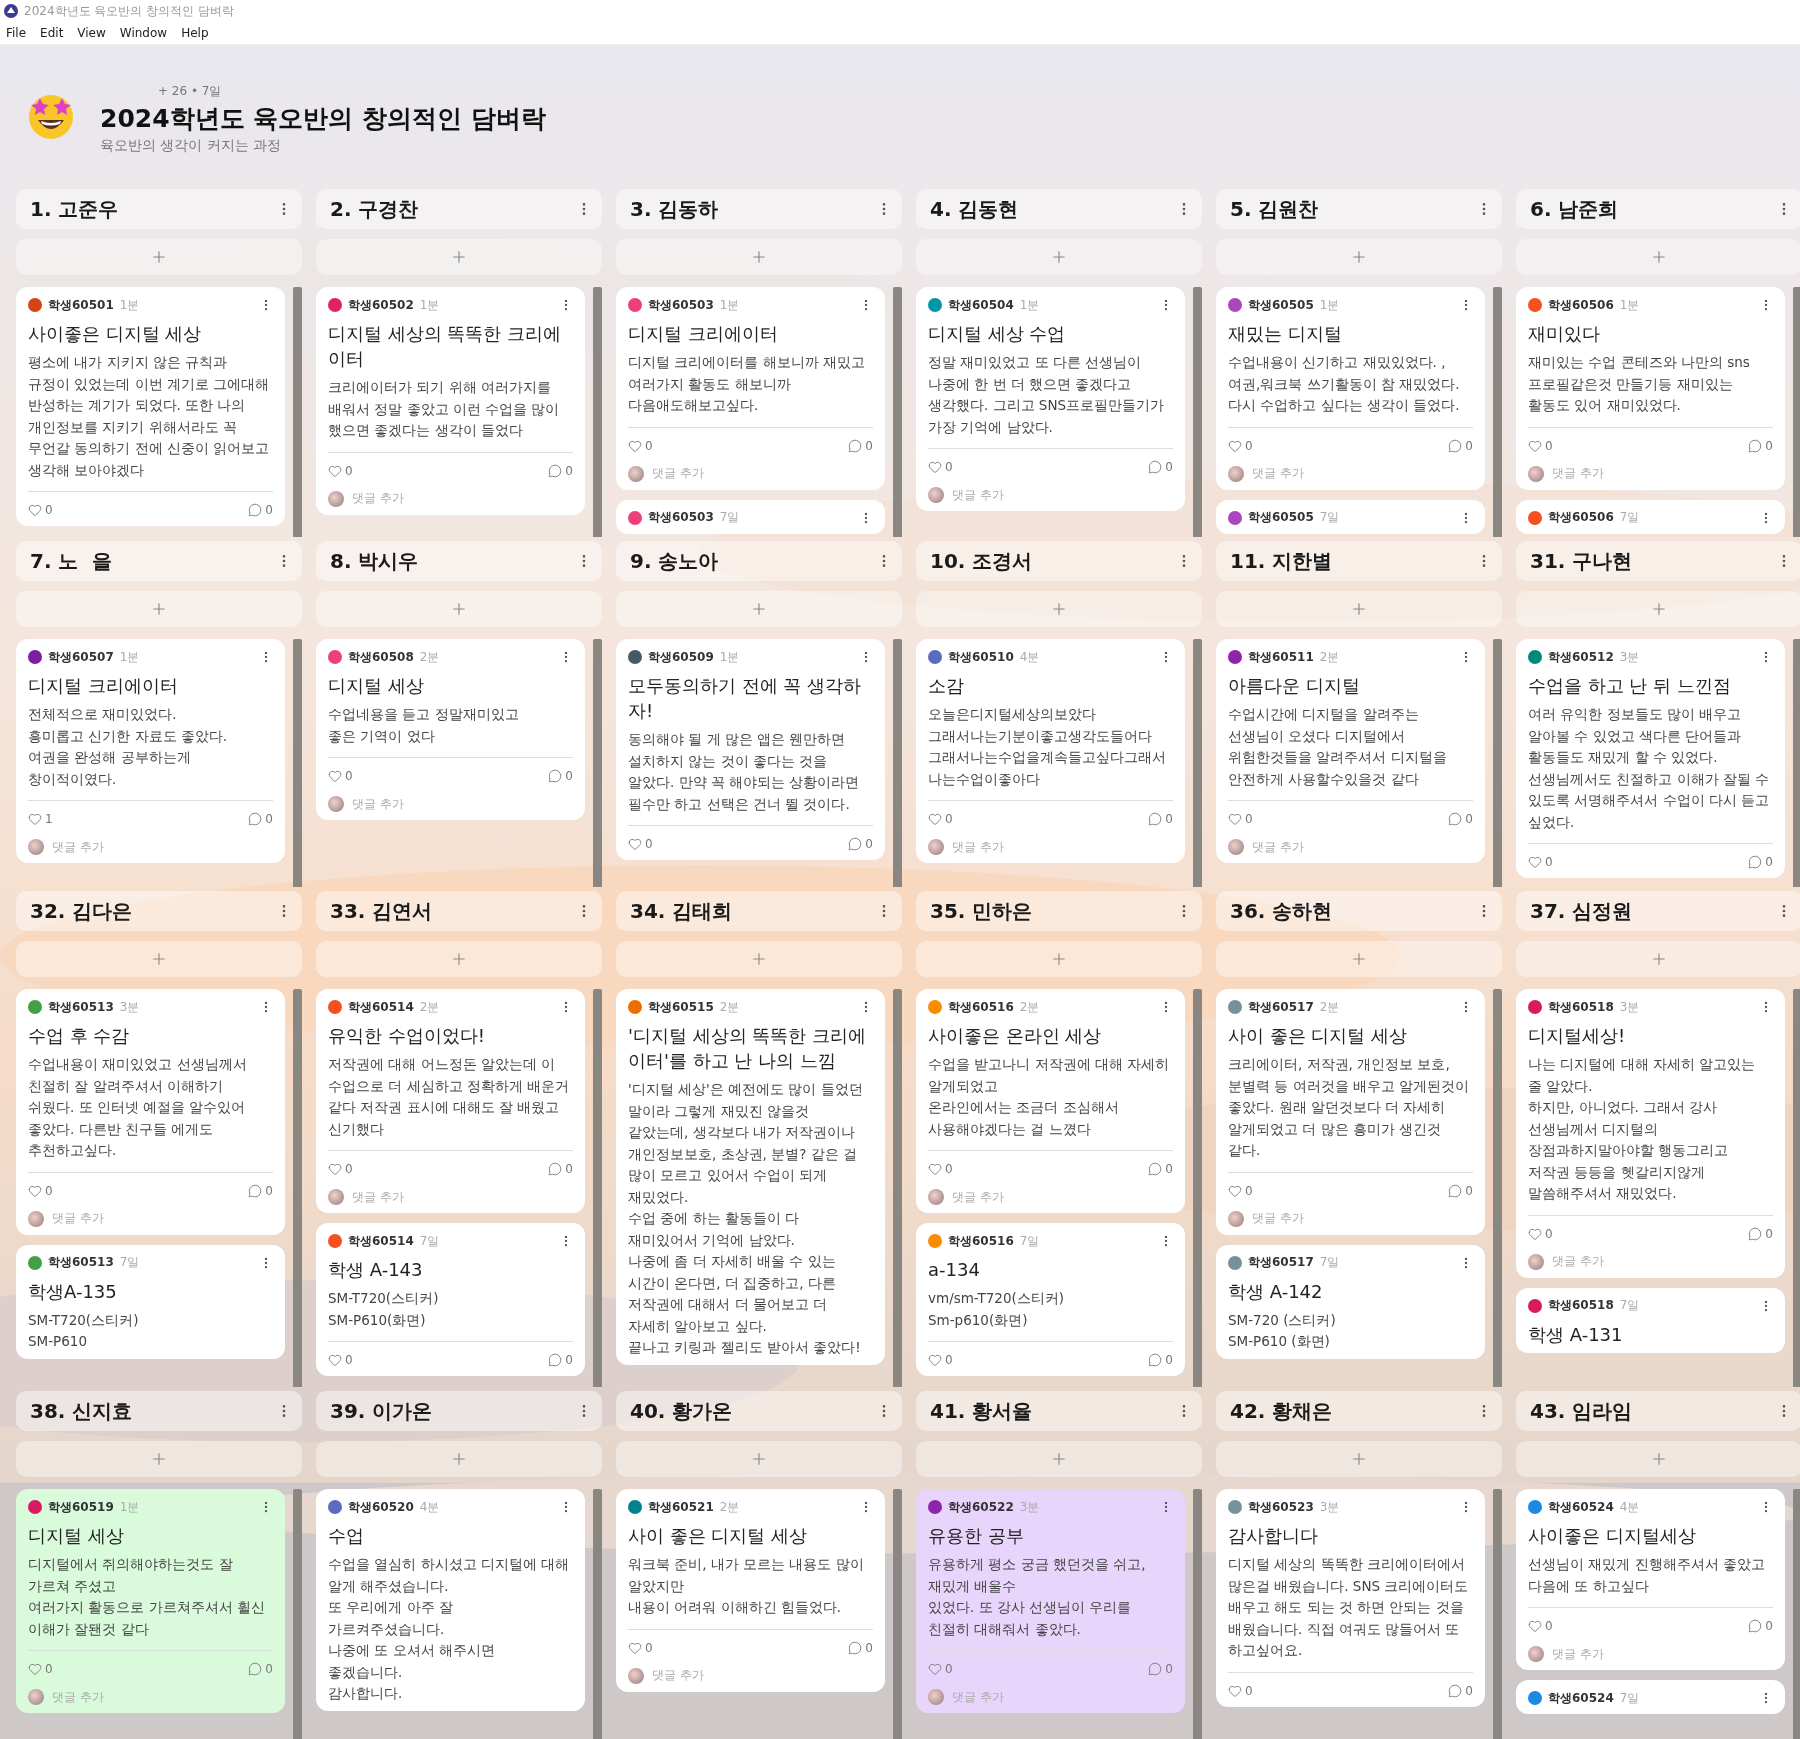  I want to click on column-title: 37. 심정원, so click(1581, 911).